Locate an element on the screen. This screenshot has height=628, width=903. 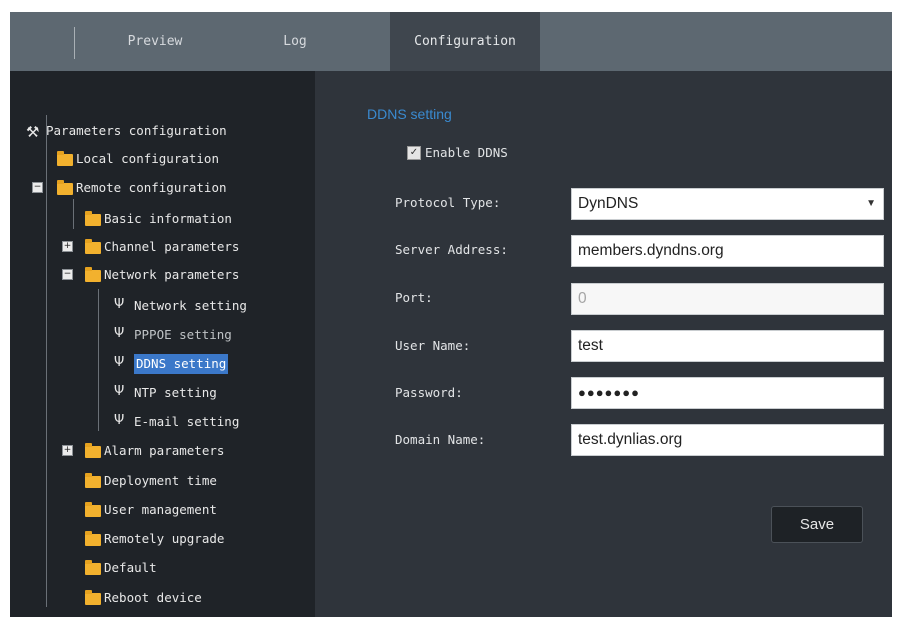
enable-ddns-label: Enable DDNS is located at coordinates (466, 152).